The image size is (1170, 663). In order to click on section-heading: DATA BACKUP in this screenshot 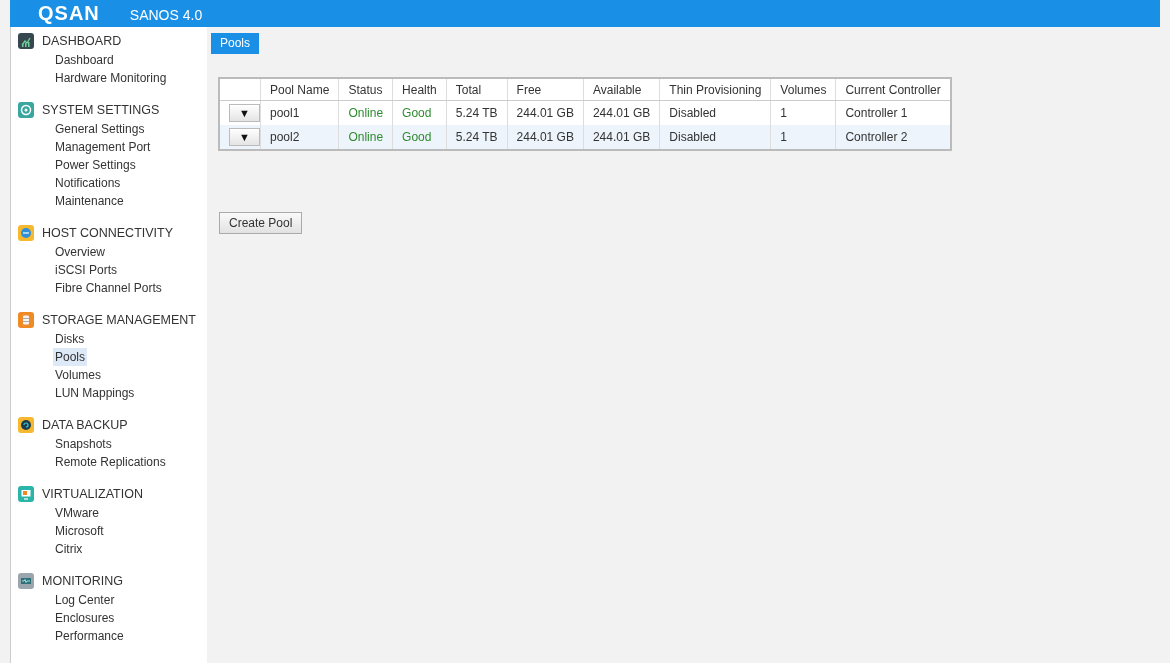, I will do `click(85, 425)`.